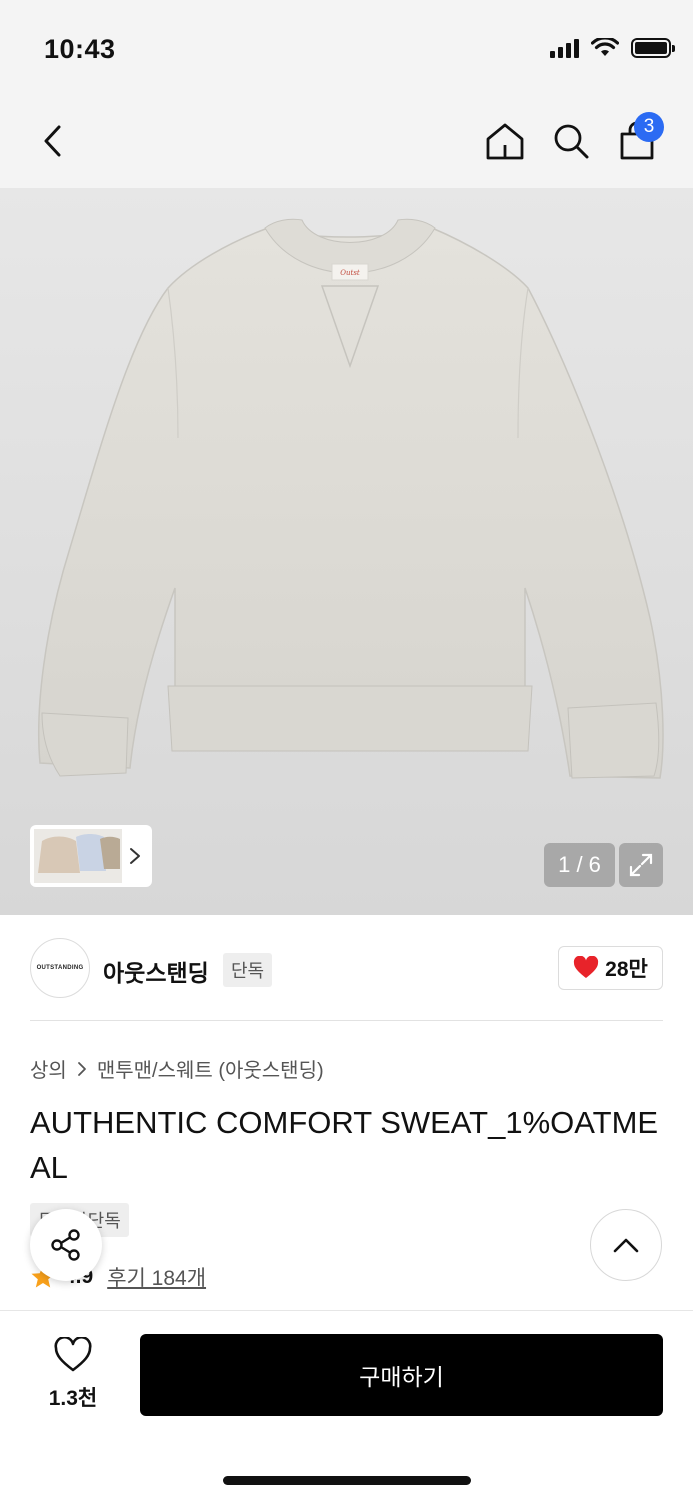 The image size is (693, 1500). Describe the element at coordinates (350, 273) in the screenshot. I see `svg-text: Outst` at that location.